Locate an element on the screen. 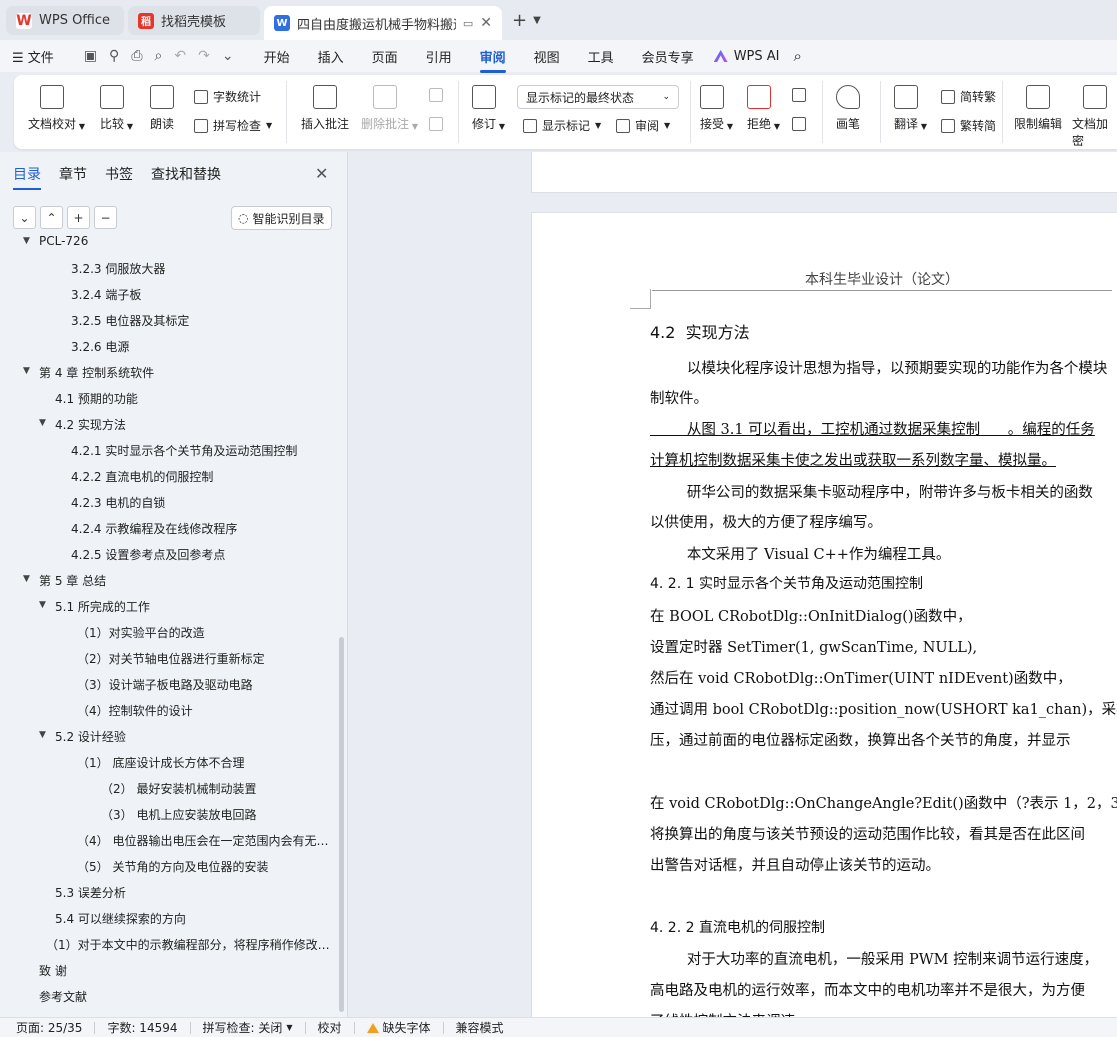 The image size is (1117, 1037). toc-item: 致 谢 is located at coordinates (53, 970).